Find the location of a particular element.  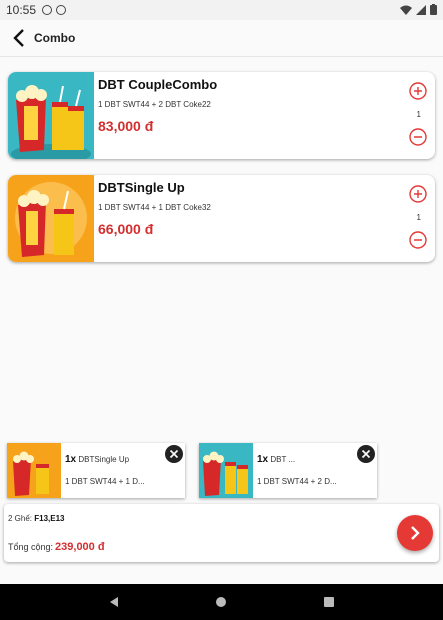

combo-price: 83,000 đ is located at coordinates (126, 126).